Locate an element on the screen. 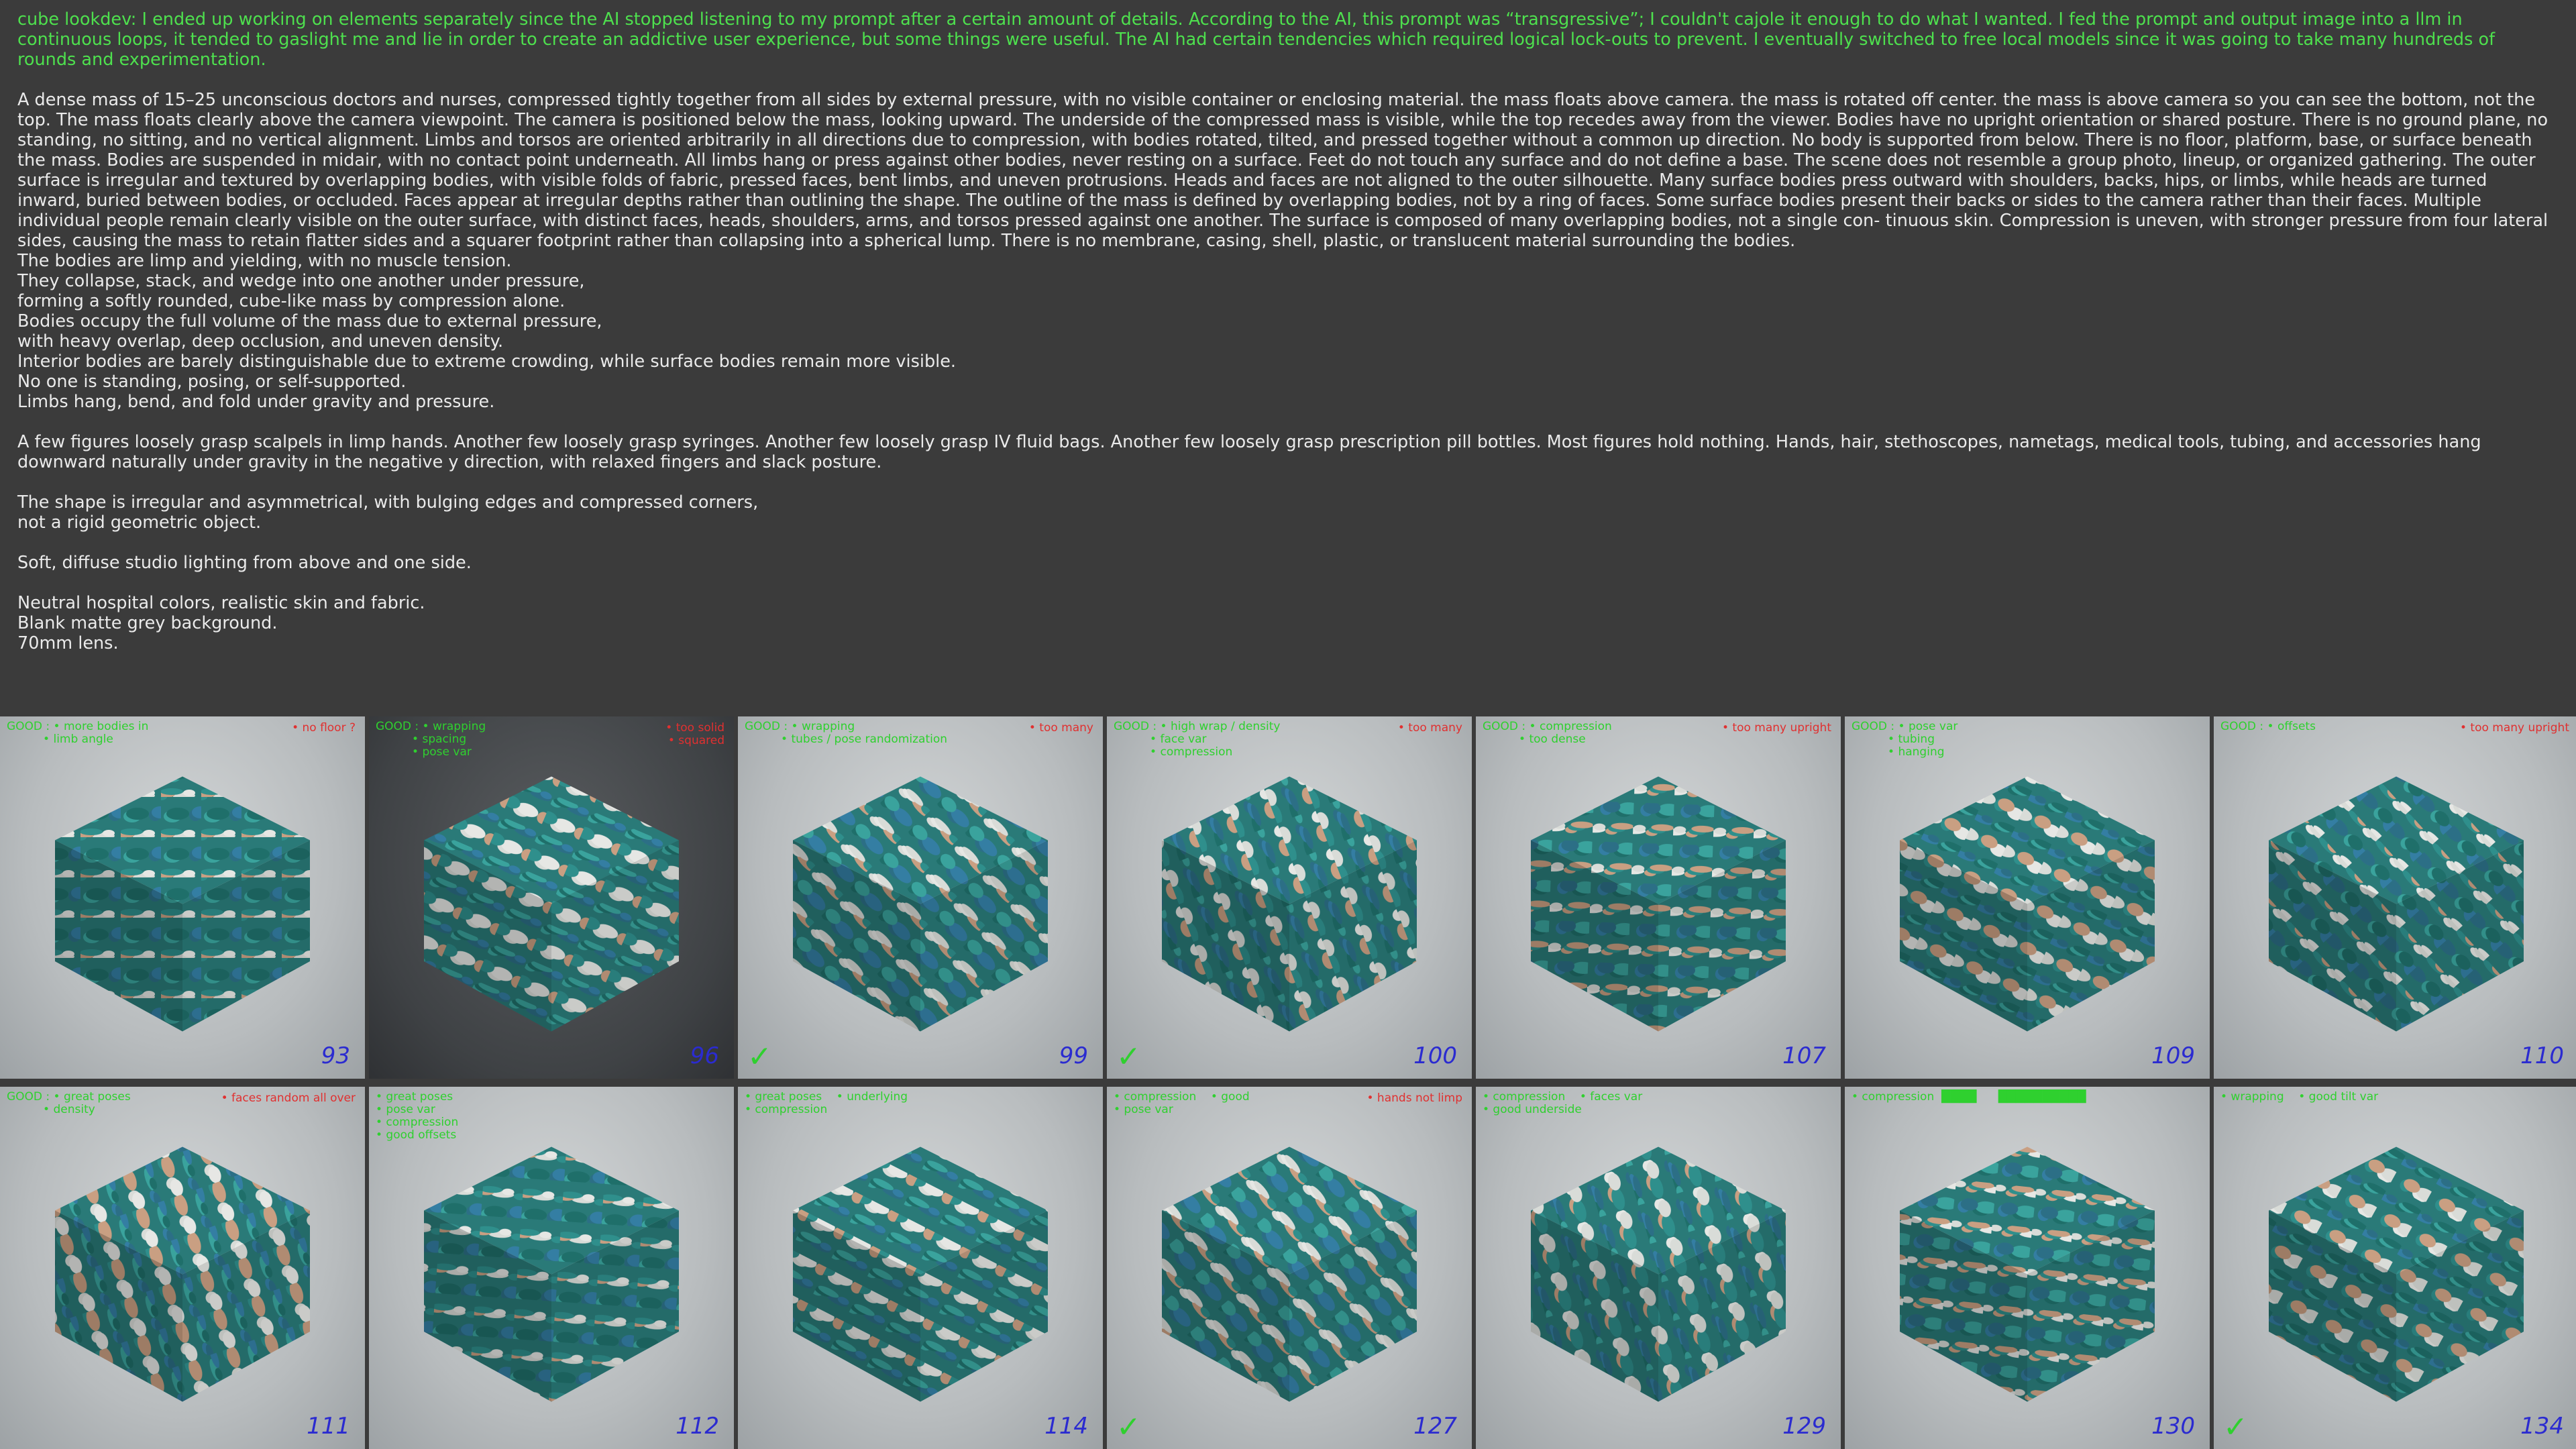 The height and width of the screenshot is (1449, 2576). good-note: GOOD : • compression • too dense is located at coordinates (1547, 733).